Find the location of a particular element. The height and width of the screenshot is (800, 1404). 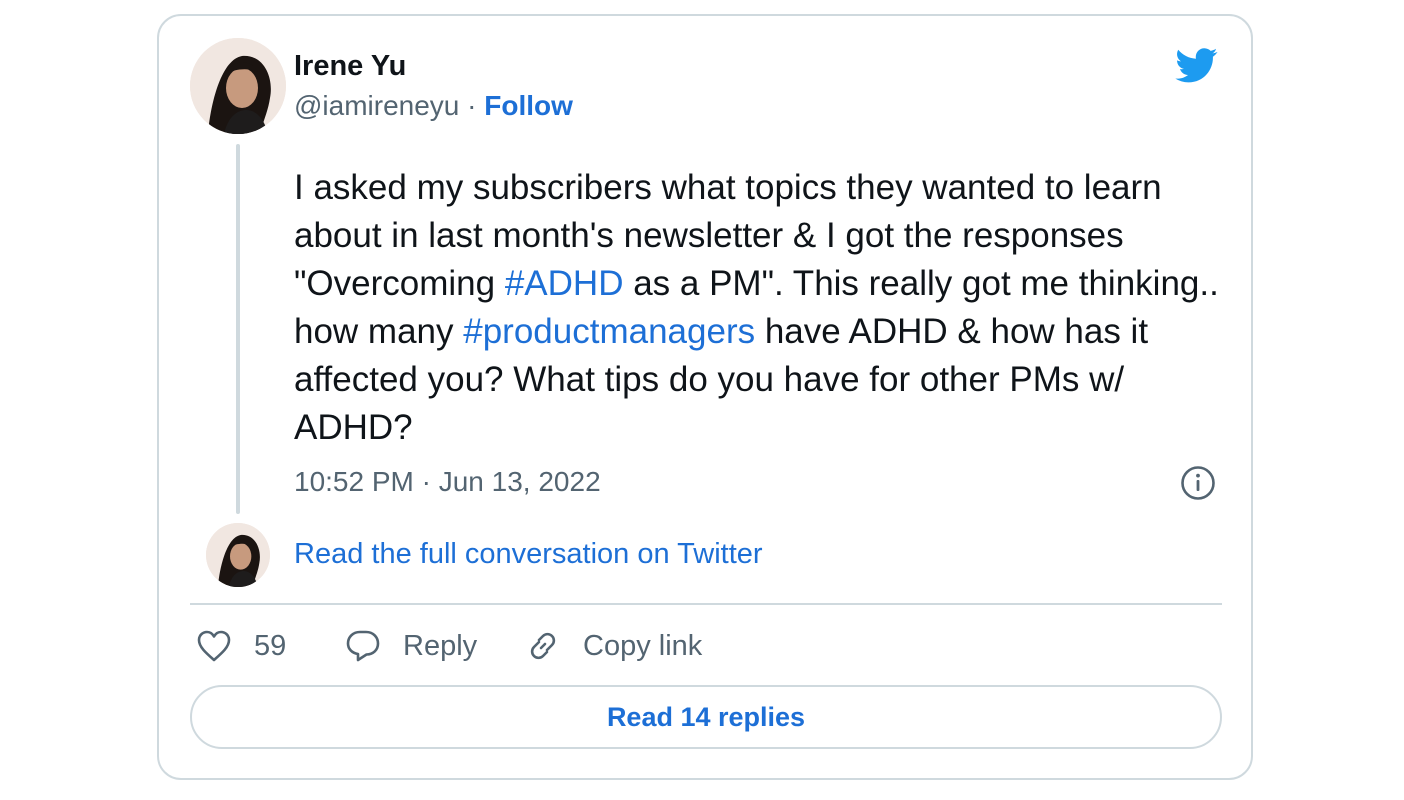

read-full-conversation-link: Read the full conversation on Twitter is located at coordinates (528, 554).